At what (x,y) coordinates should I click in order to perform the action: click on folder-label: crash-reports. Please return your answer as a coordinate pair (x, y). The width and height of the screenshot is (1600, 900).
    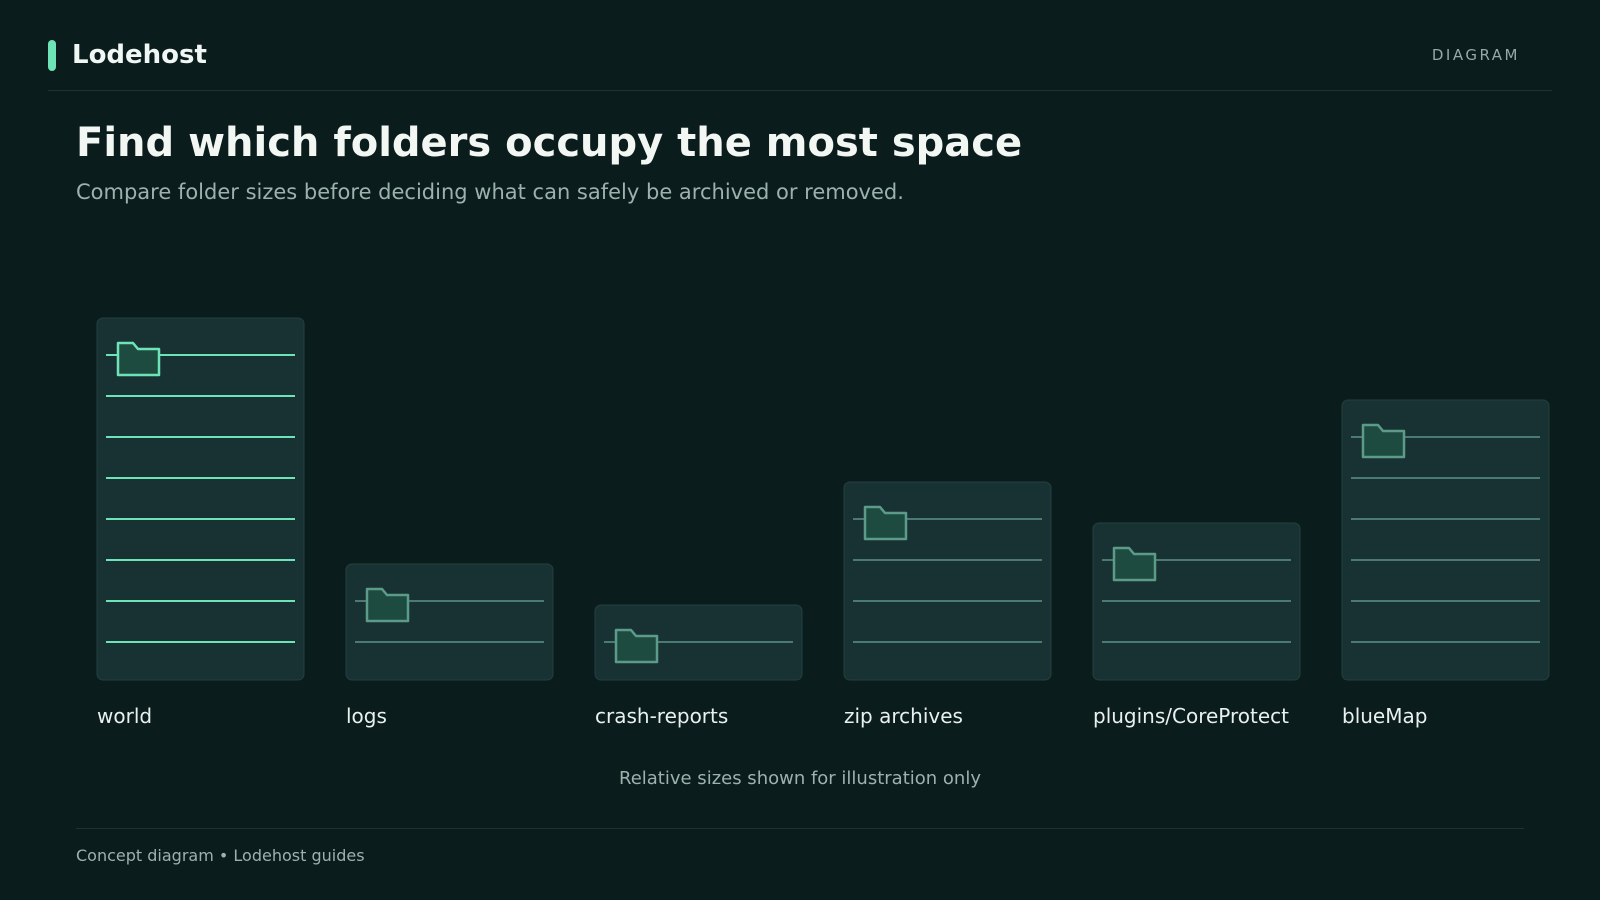
    Looking at the image, I should click on (661, 716).